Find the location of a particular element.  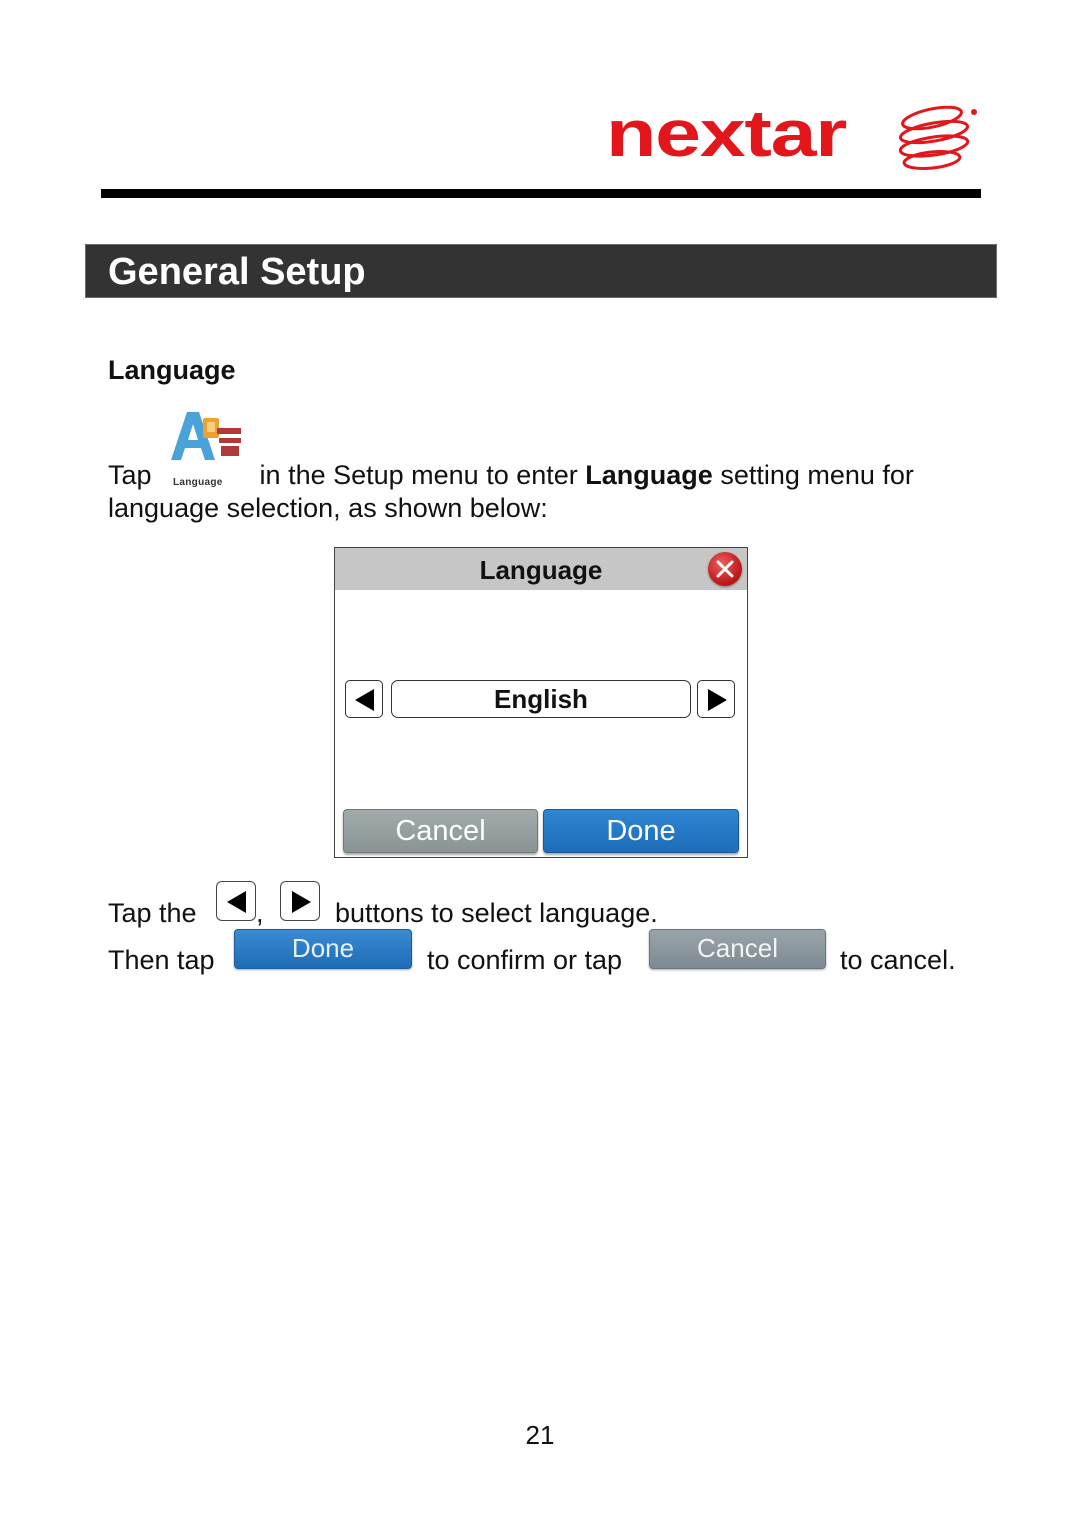

selected-language-field: English is located at coordinates (541, 699).